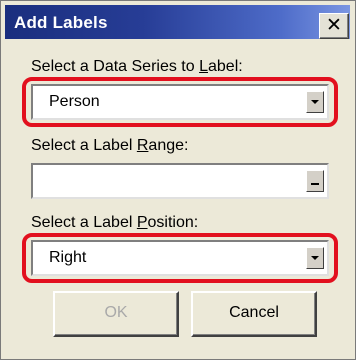 The image size is (356, 360). What do you see at coordinates (116, 314) in the screenshot?
I see `ok-button: OK` at bounding box center [116, 314].